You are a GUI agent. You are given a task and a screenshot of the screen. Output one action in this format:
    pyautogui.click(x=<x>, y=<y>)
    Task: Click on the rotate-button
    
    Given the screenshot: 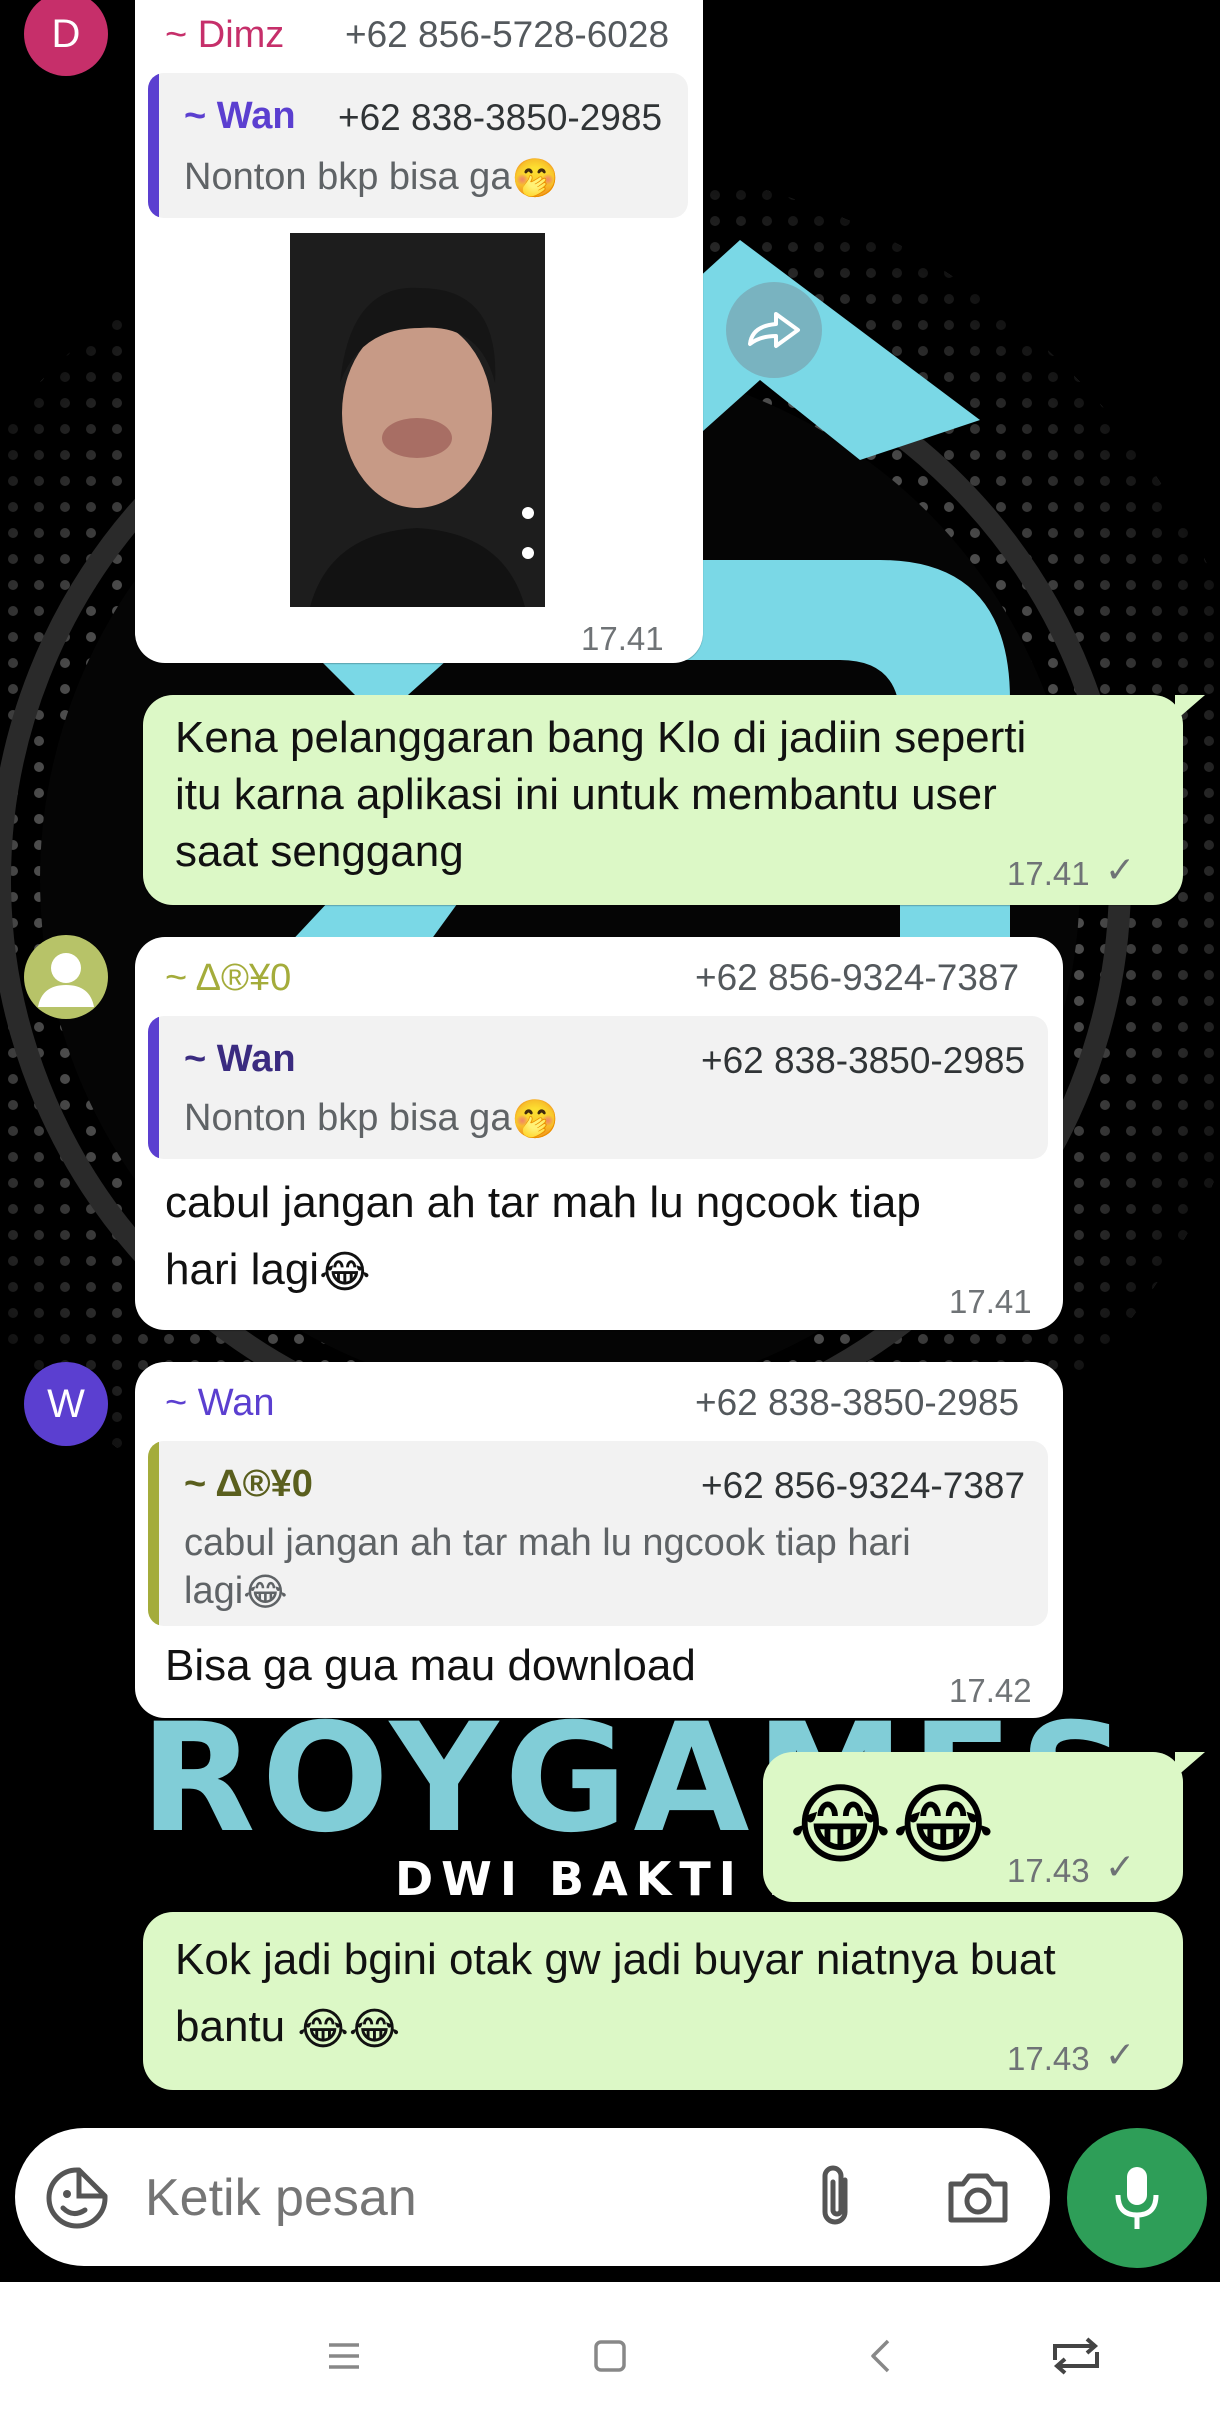 What is the action you would take?
    pyautogui.click(x=1076, y=2356)
    